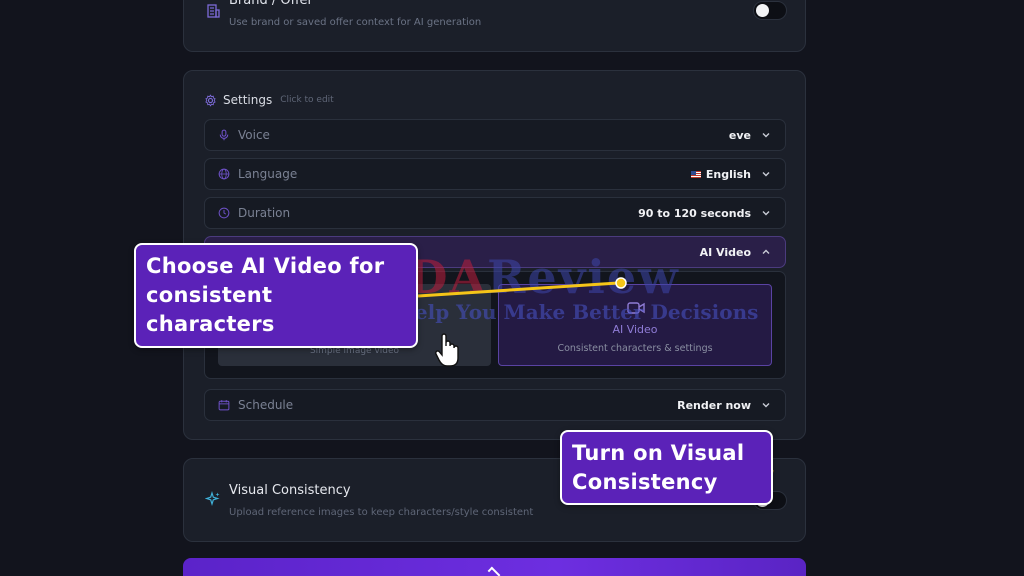  Describe the element at coordinates (694, 213) in the screenshot. I see `duration-value: 90 to 120 seconds` at that location.